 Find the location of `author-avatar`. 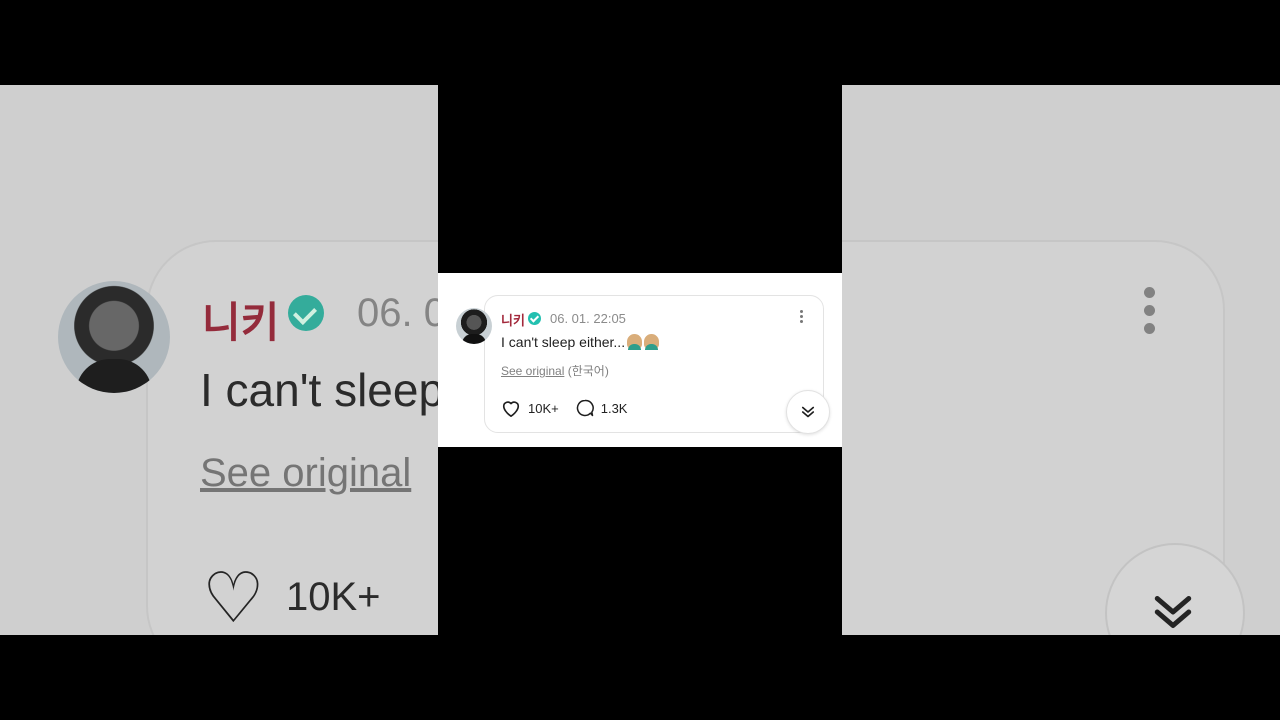

author-avatar is located at coordinates (474, 326).